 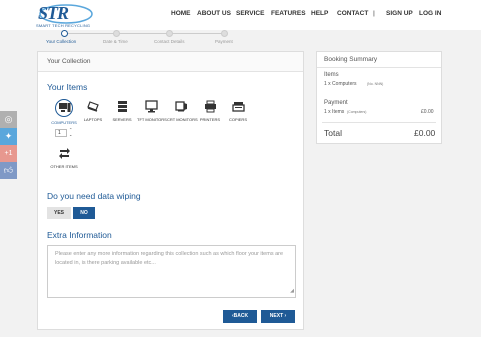 What do you see at coordinates (224, 33) in the screenshot?
I see `step-dot-payment` at bounding box center [224, 33].